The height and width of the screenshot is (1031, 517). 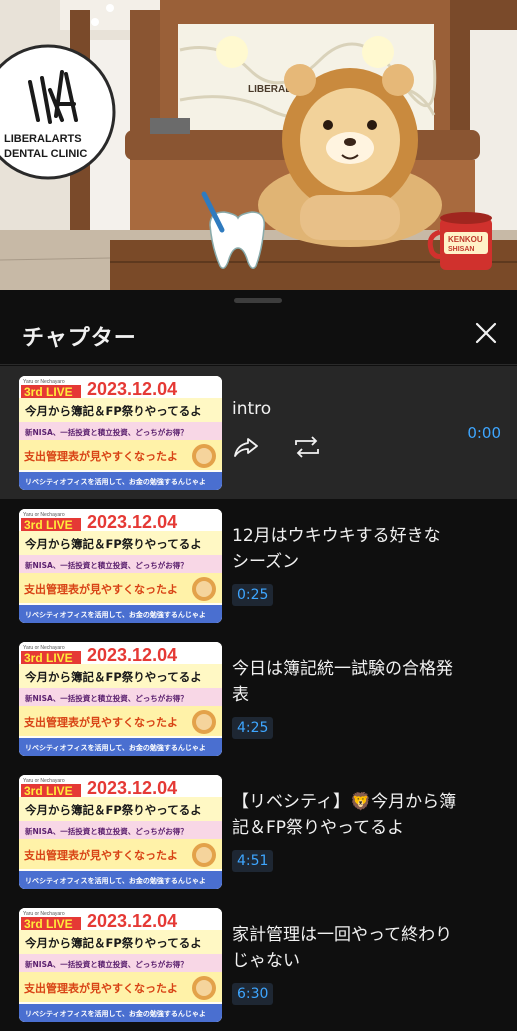 I want to click on chapter-timestamp: 0:25, so click(x=253, y=595).